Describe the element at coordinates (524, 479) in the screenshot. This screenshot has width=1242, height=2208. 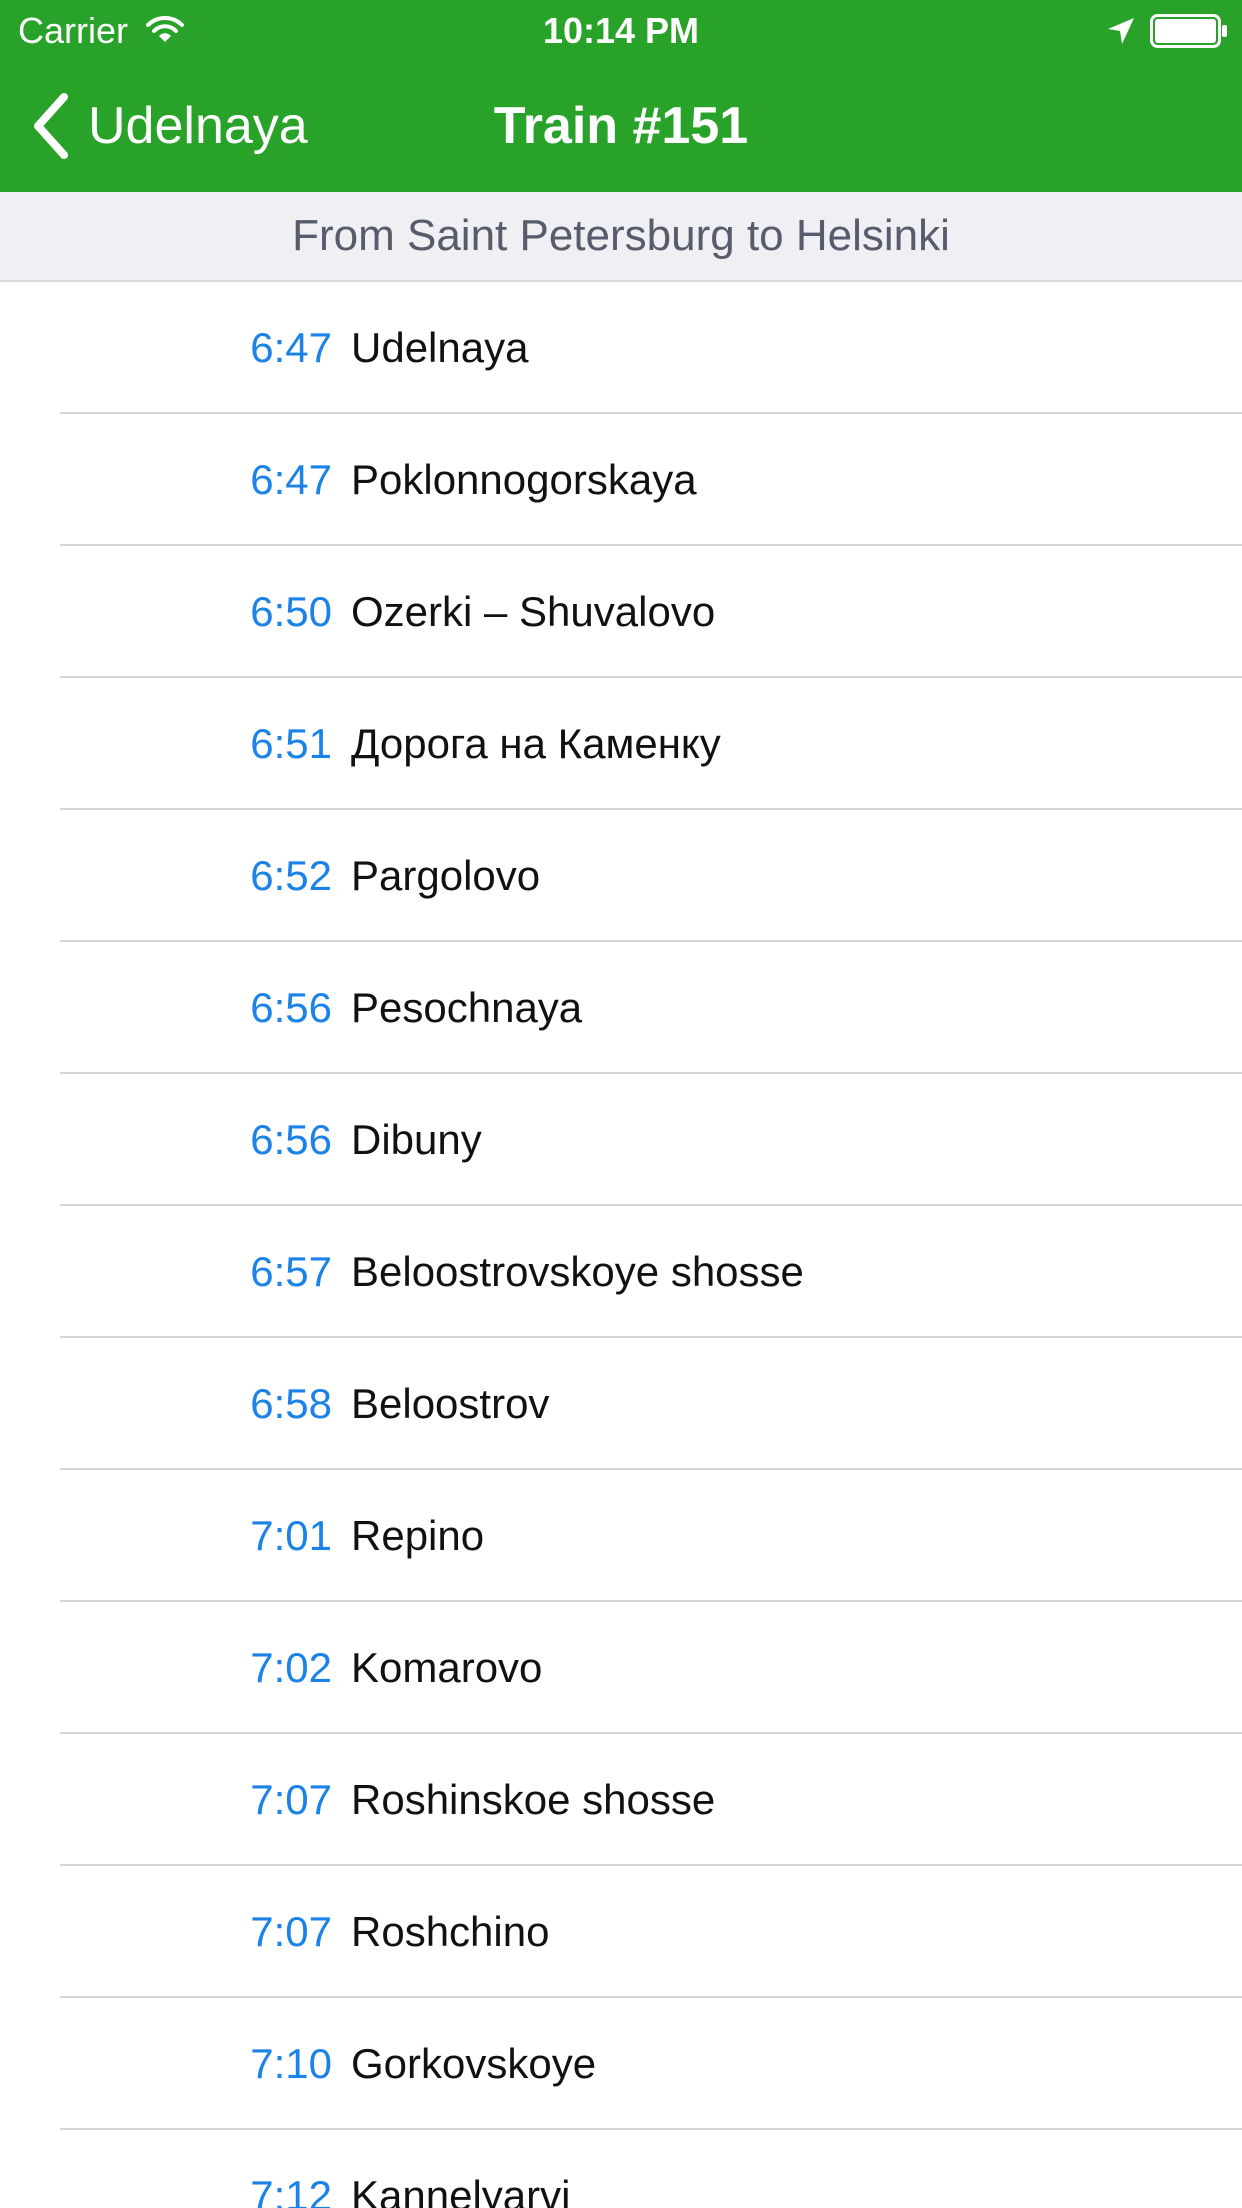
I see `stop-name: Poklonnogorskaya` at that location.